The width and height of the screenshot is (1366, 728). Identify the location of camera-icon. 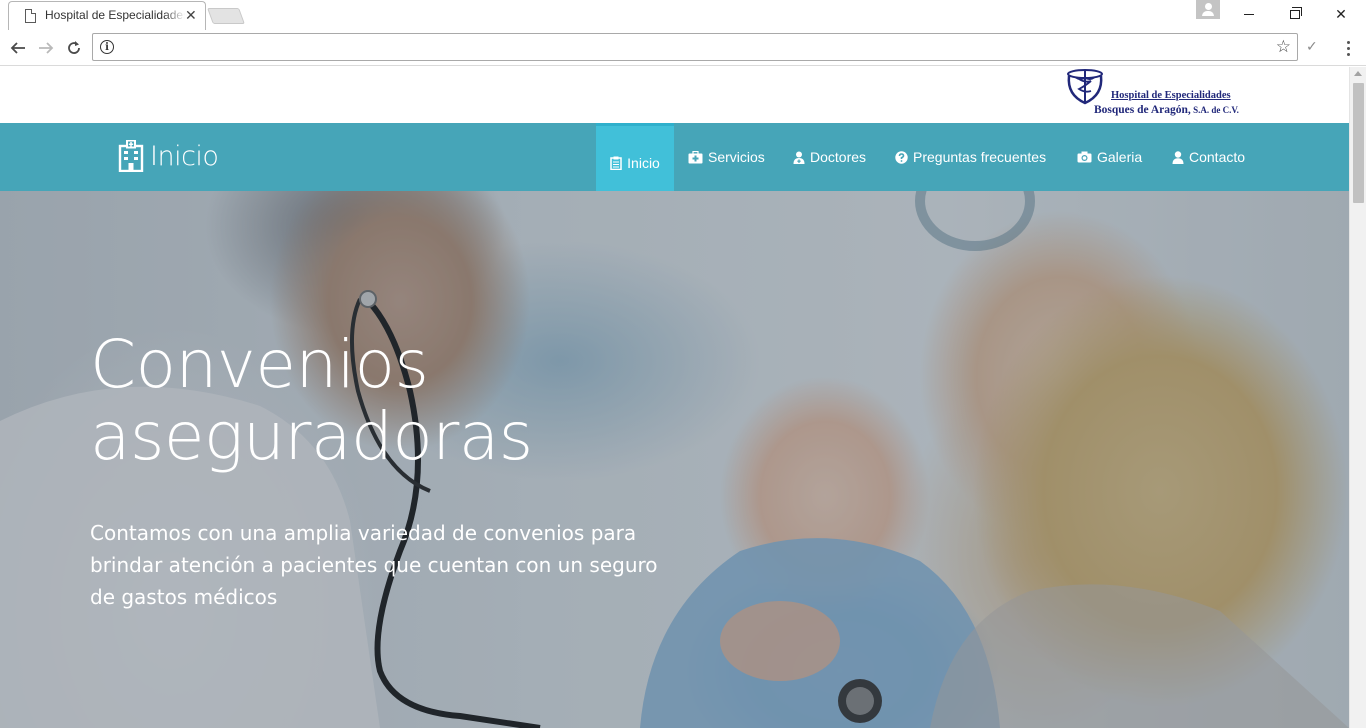
(1084, 157).